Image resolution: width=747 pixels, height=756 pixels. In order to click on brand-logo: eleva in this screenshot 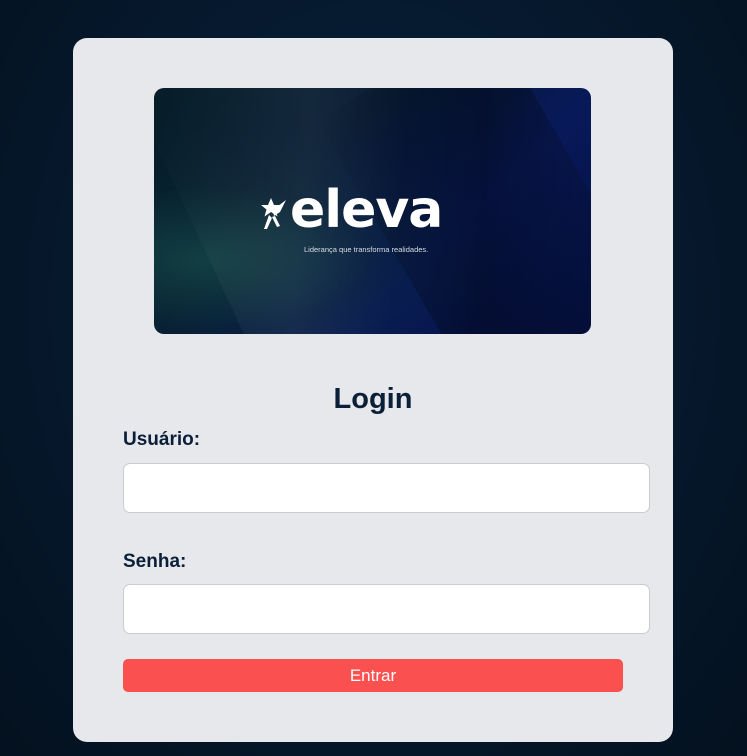, I will do `click(350, 210)`.